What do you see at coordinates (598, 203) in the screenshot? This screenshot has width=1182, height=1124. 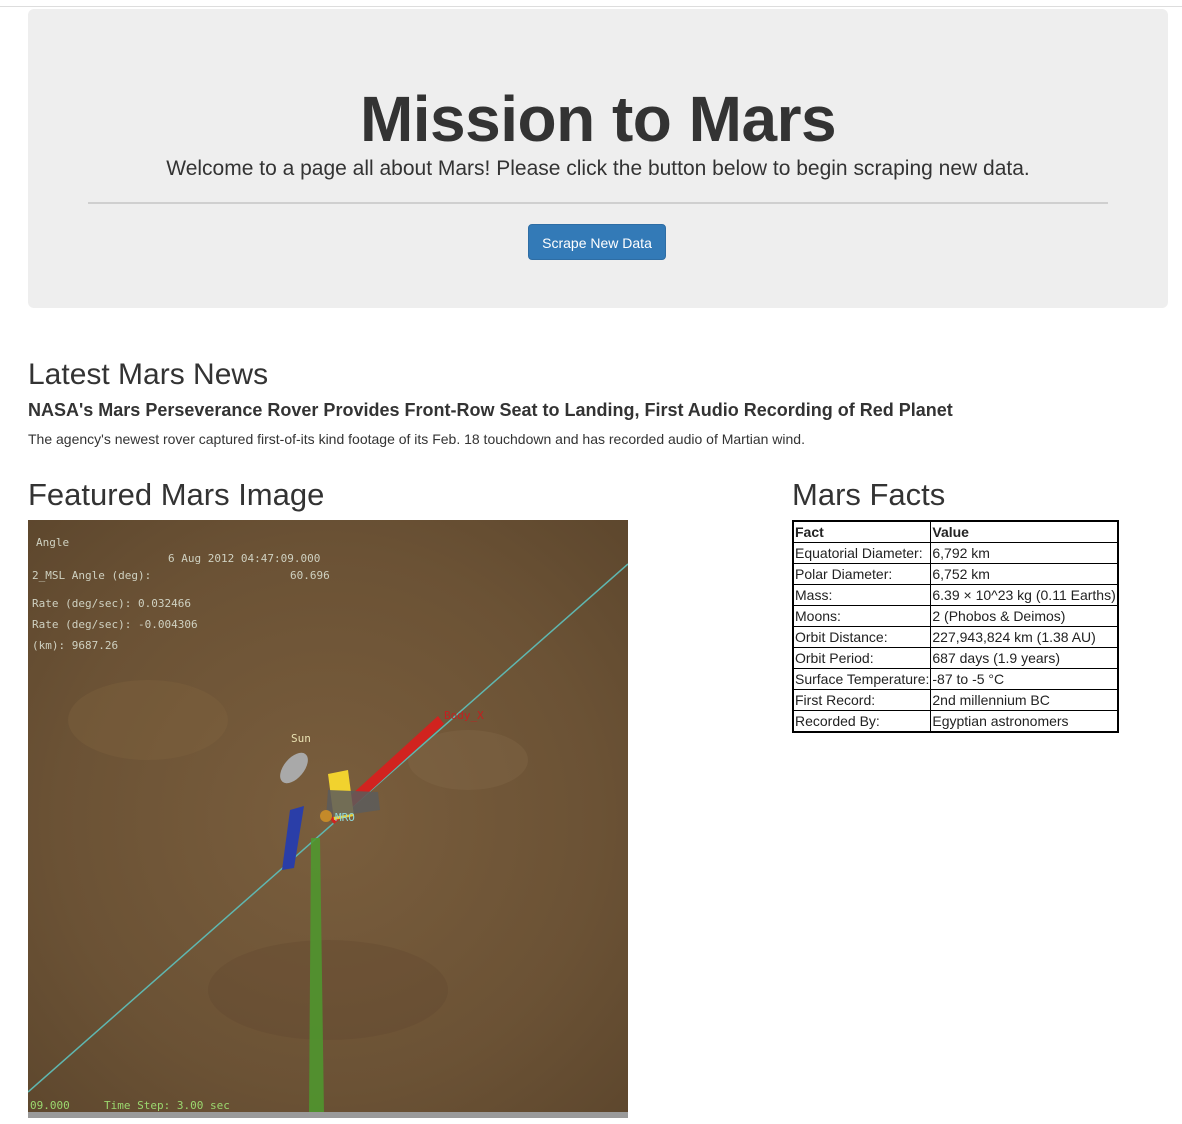 I see `jumbotron-divider` at bounding box center [598, 203].